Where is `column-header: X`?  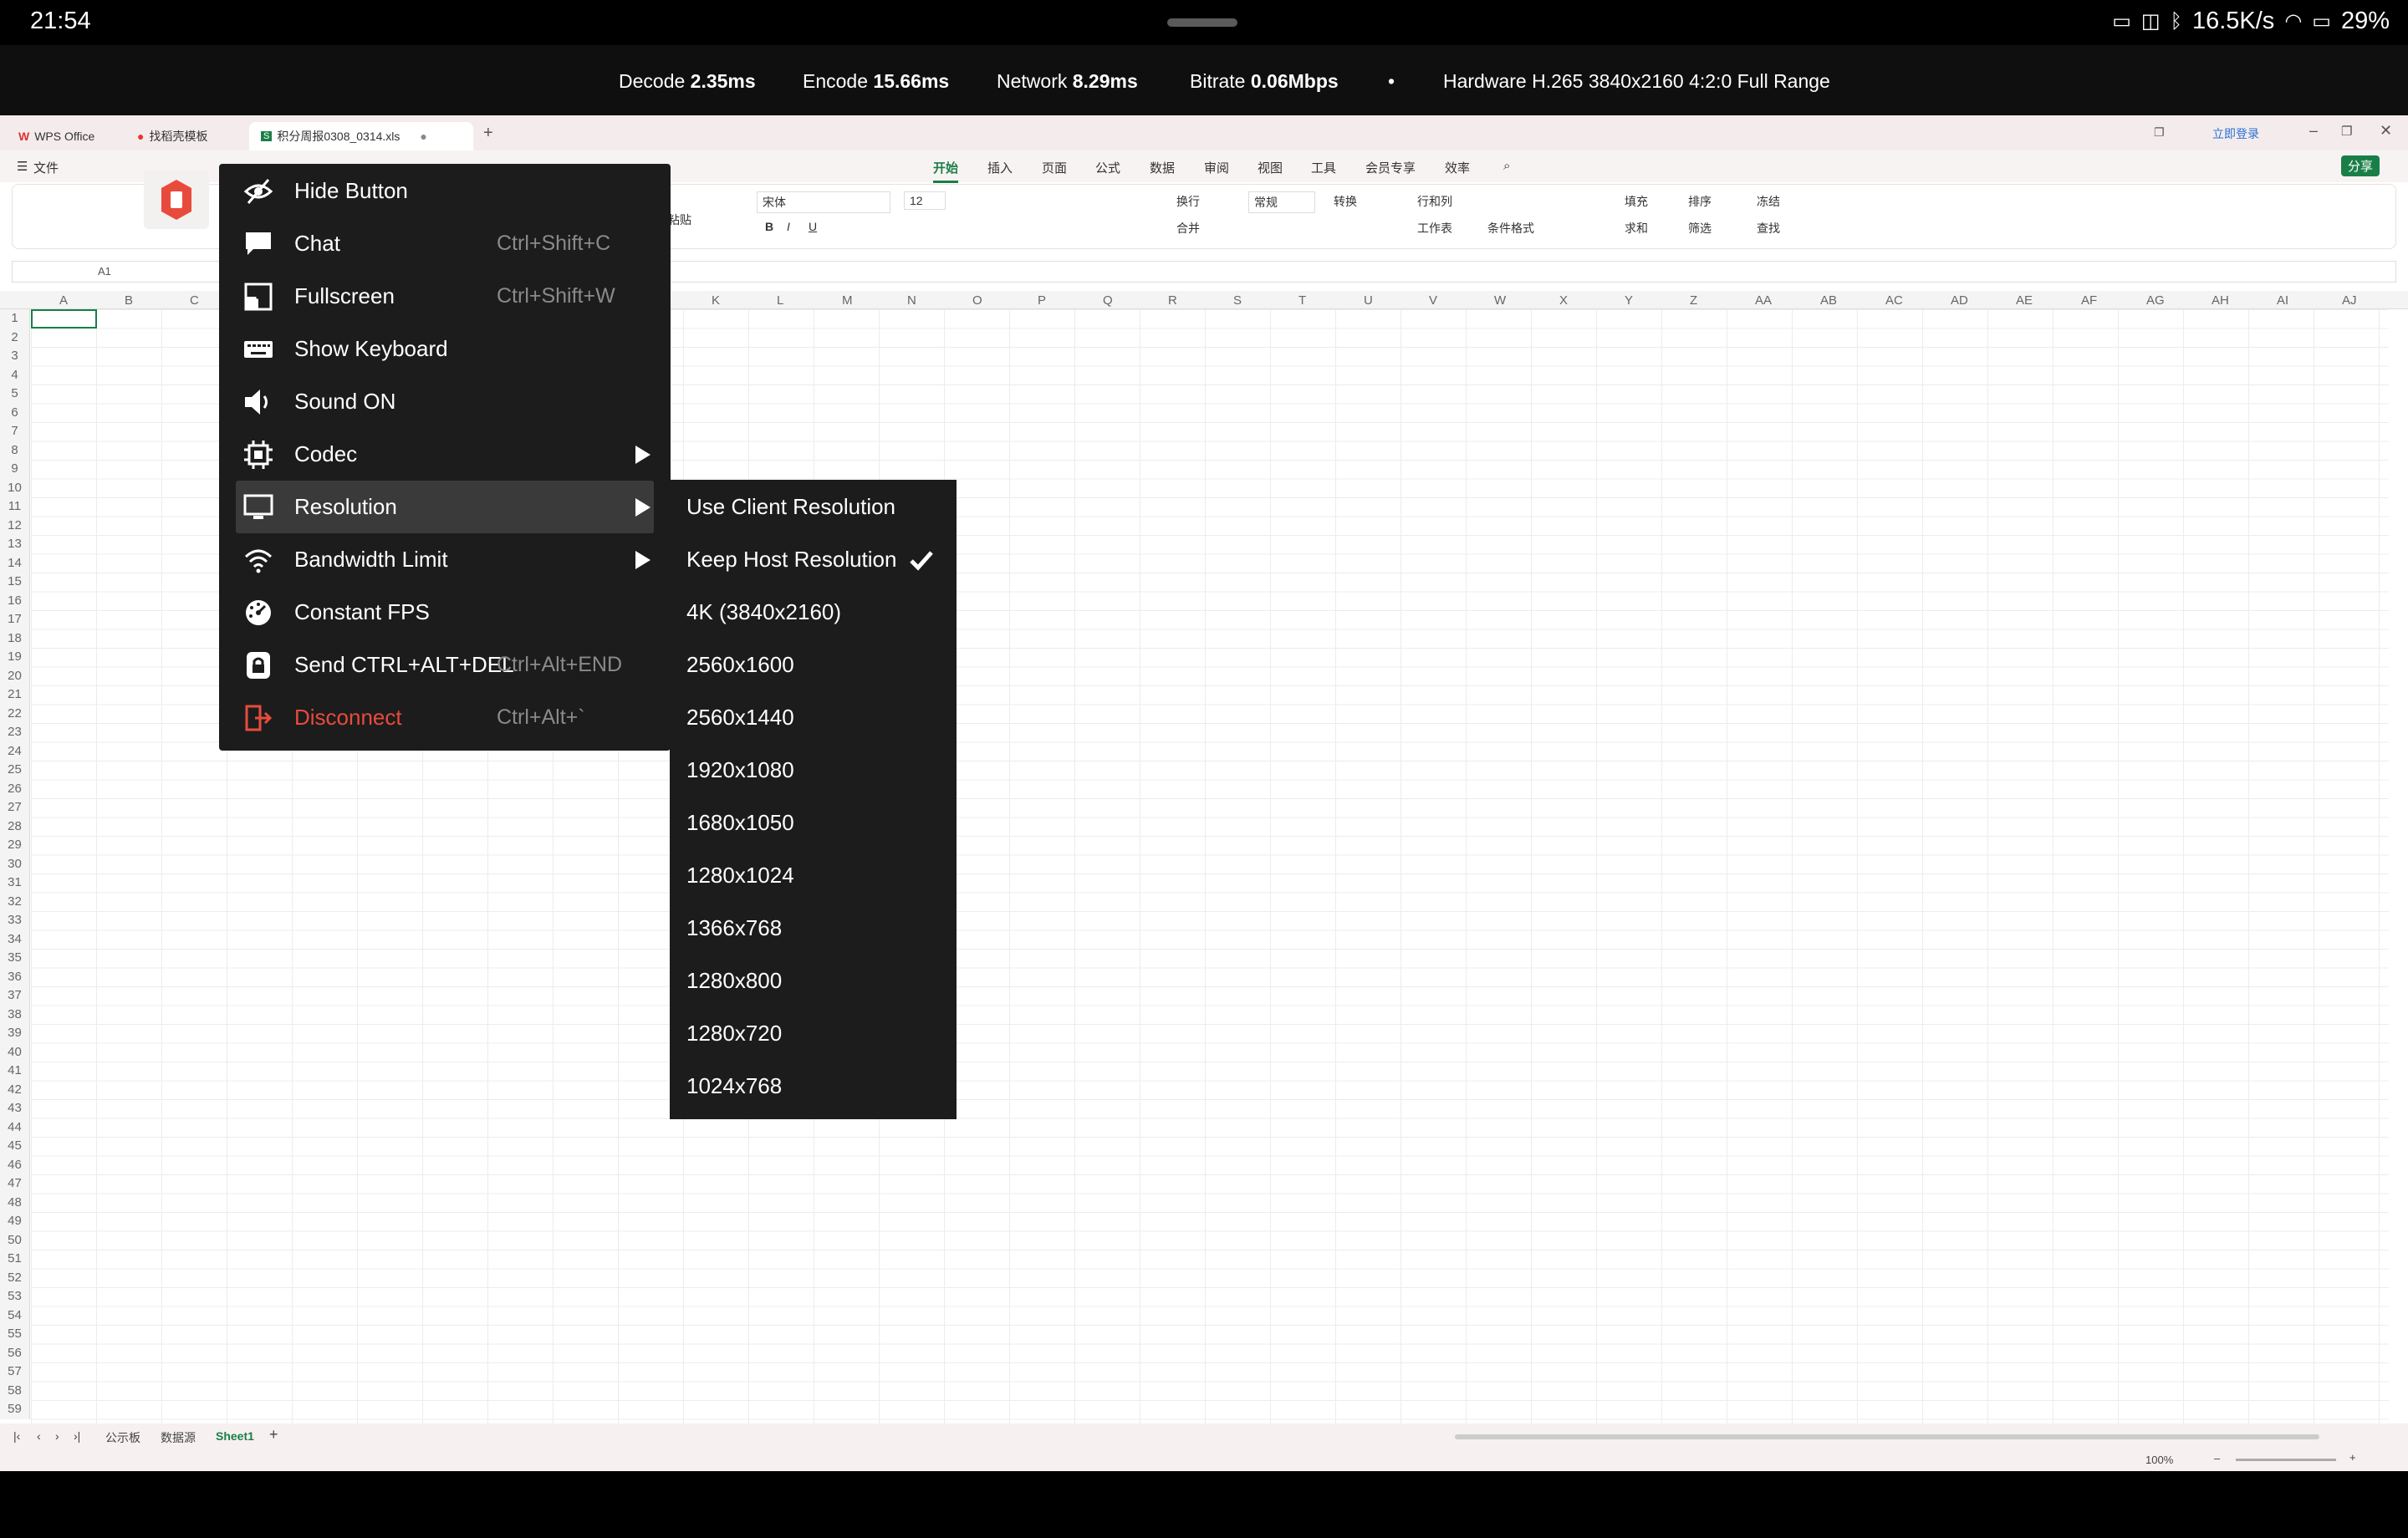 column-header: X is located at coordinates (1563, 301).